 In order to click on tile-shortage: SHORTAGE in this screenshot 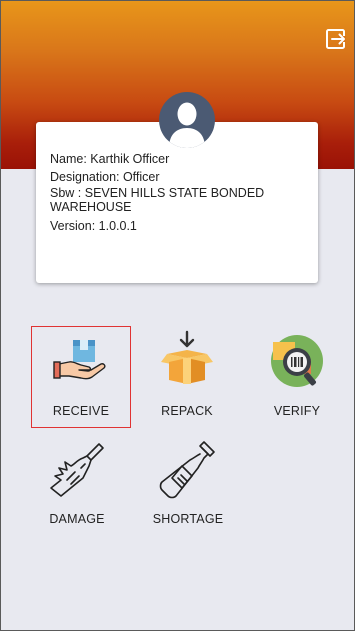, I will do `click(188, 491)`.